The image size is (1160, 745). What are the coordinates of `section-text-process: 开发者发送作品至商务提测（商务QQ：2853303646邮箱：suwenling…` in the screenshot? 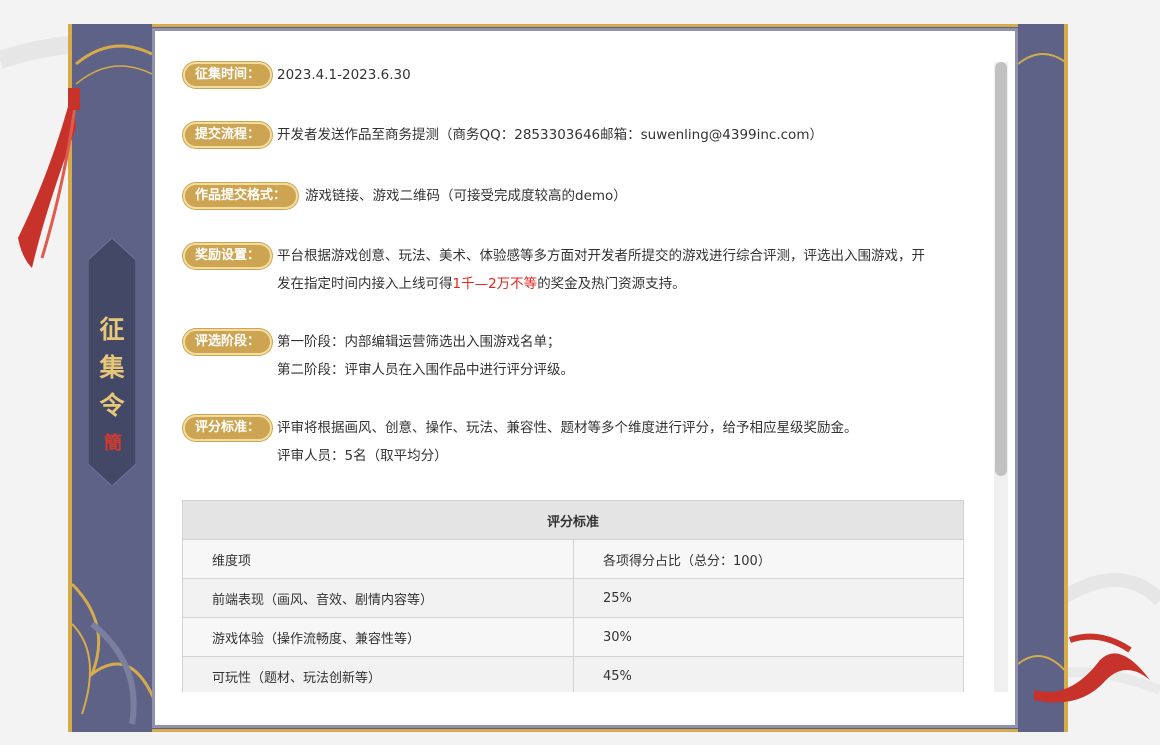 It's located at (550, 135).